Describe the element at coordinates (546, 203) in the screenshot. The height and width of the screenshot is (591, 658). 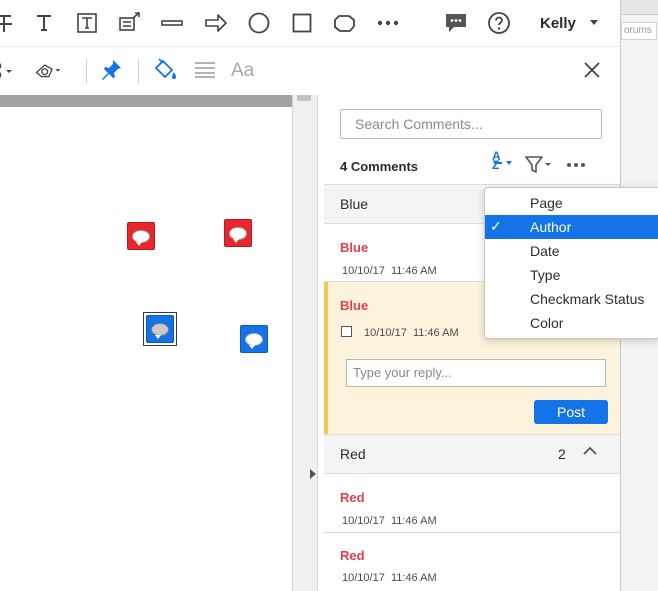
I see `menu-item-label: Page` at that location.